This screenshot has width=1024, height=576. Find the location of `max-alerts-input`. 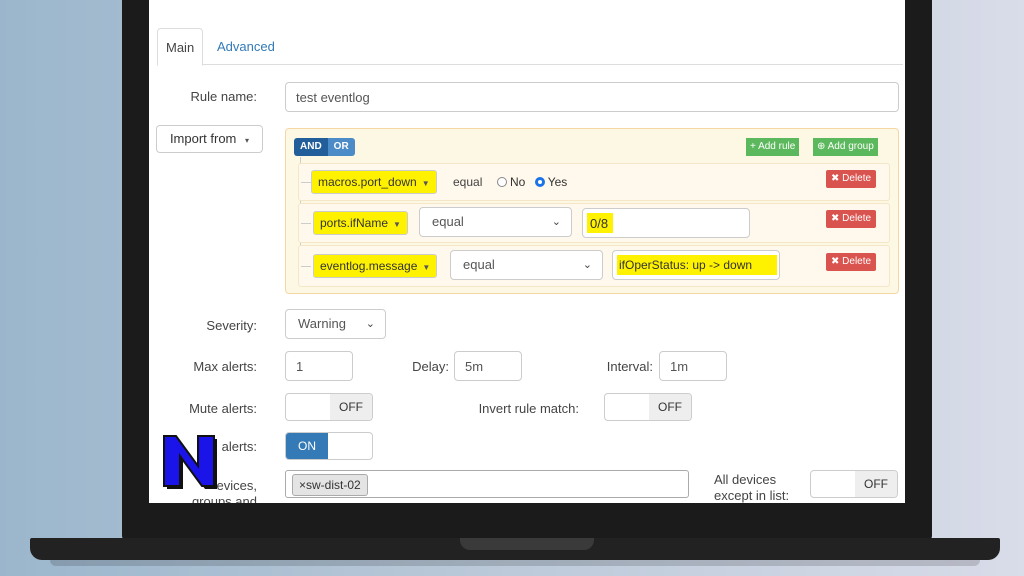

max-alerts-input is located at coordinates (319, 366).